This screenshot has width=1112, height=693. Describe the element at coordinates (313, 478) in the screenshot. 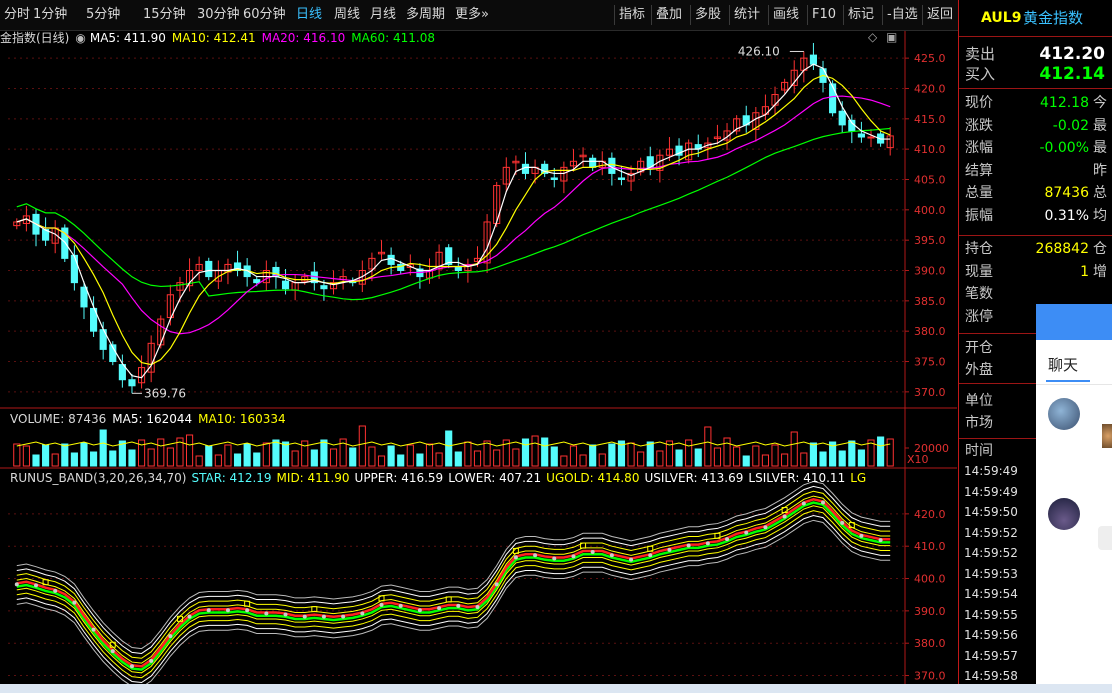

I see `band-mid-label: MID: 411.90` at that location.